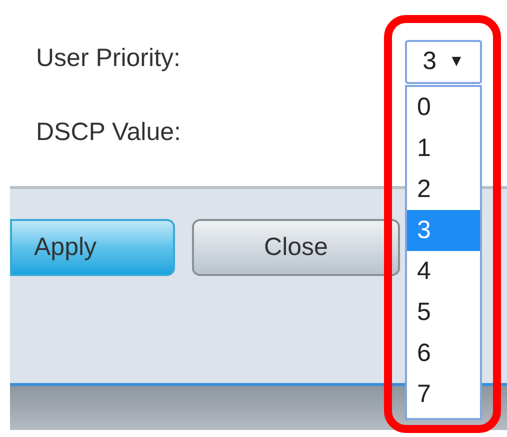  I want to click on close-button: Close, so click(296, 247).